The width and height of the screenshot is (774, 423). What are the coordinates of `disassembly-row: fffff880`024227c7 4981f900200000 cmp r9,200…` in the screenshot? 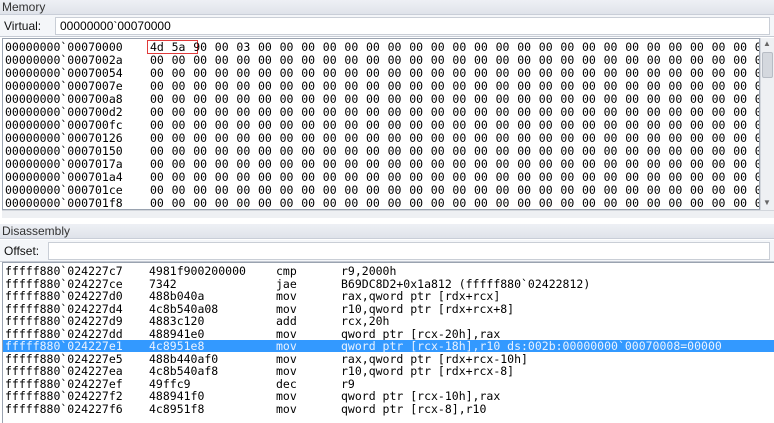 It's located at (388, 271).